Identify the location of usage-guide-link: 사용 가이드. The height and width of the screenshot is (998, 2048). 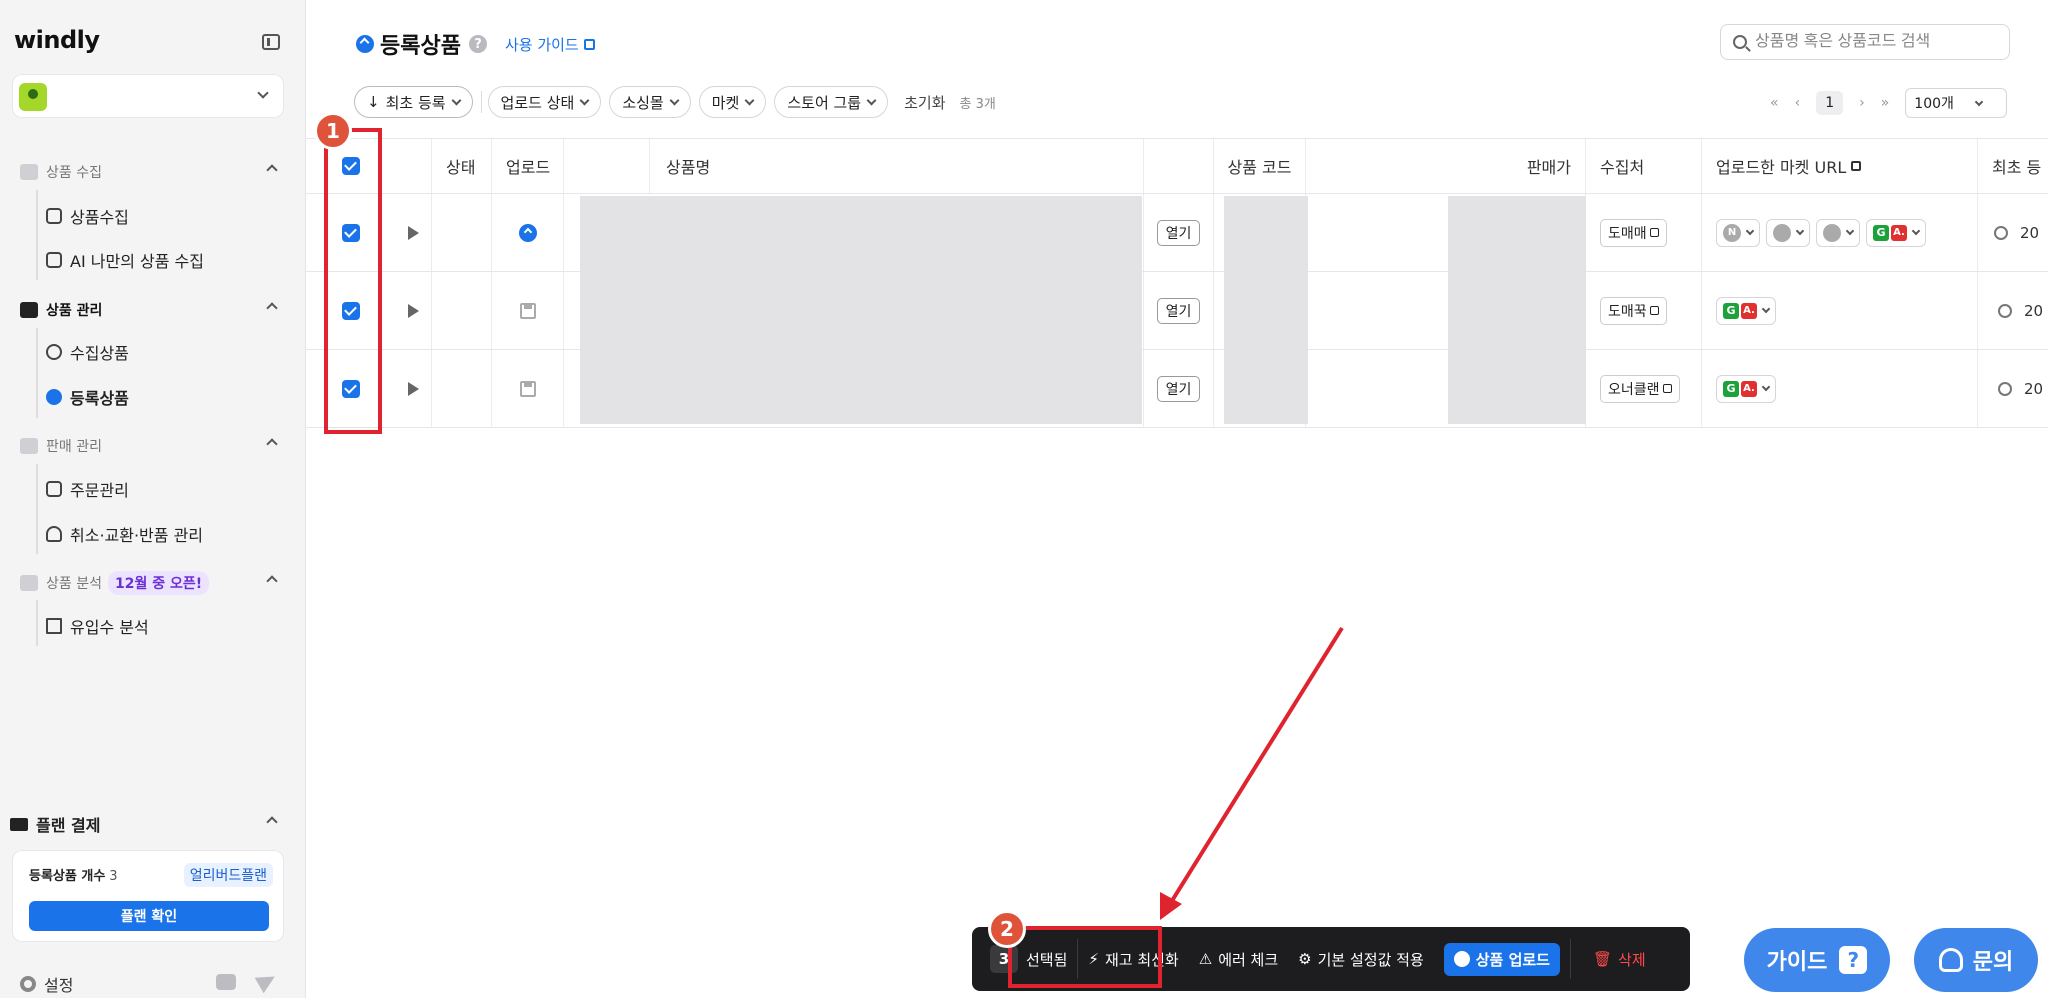
(550, 44).